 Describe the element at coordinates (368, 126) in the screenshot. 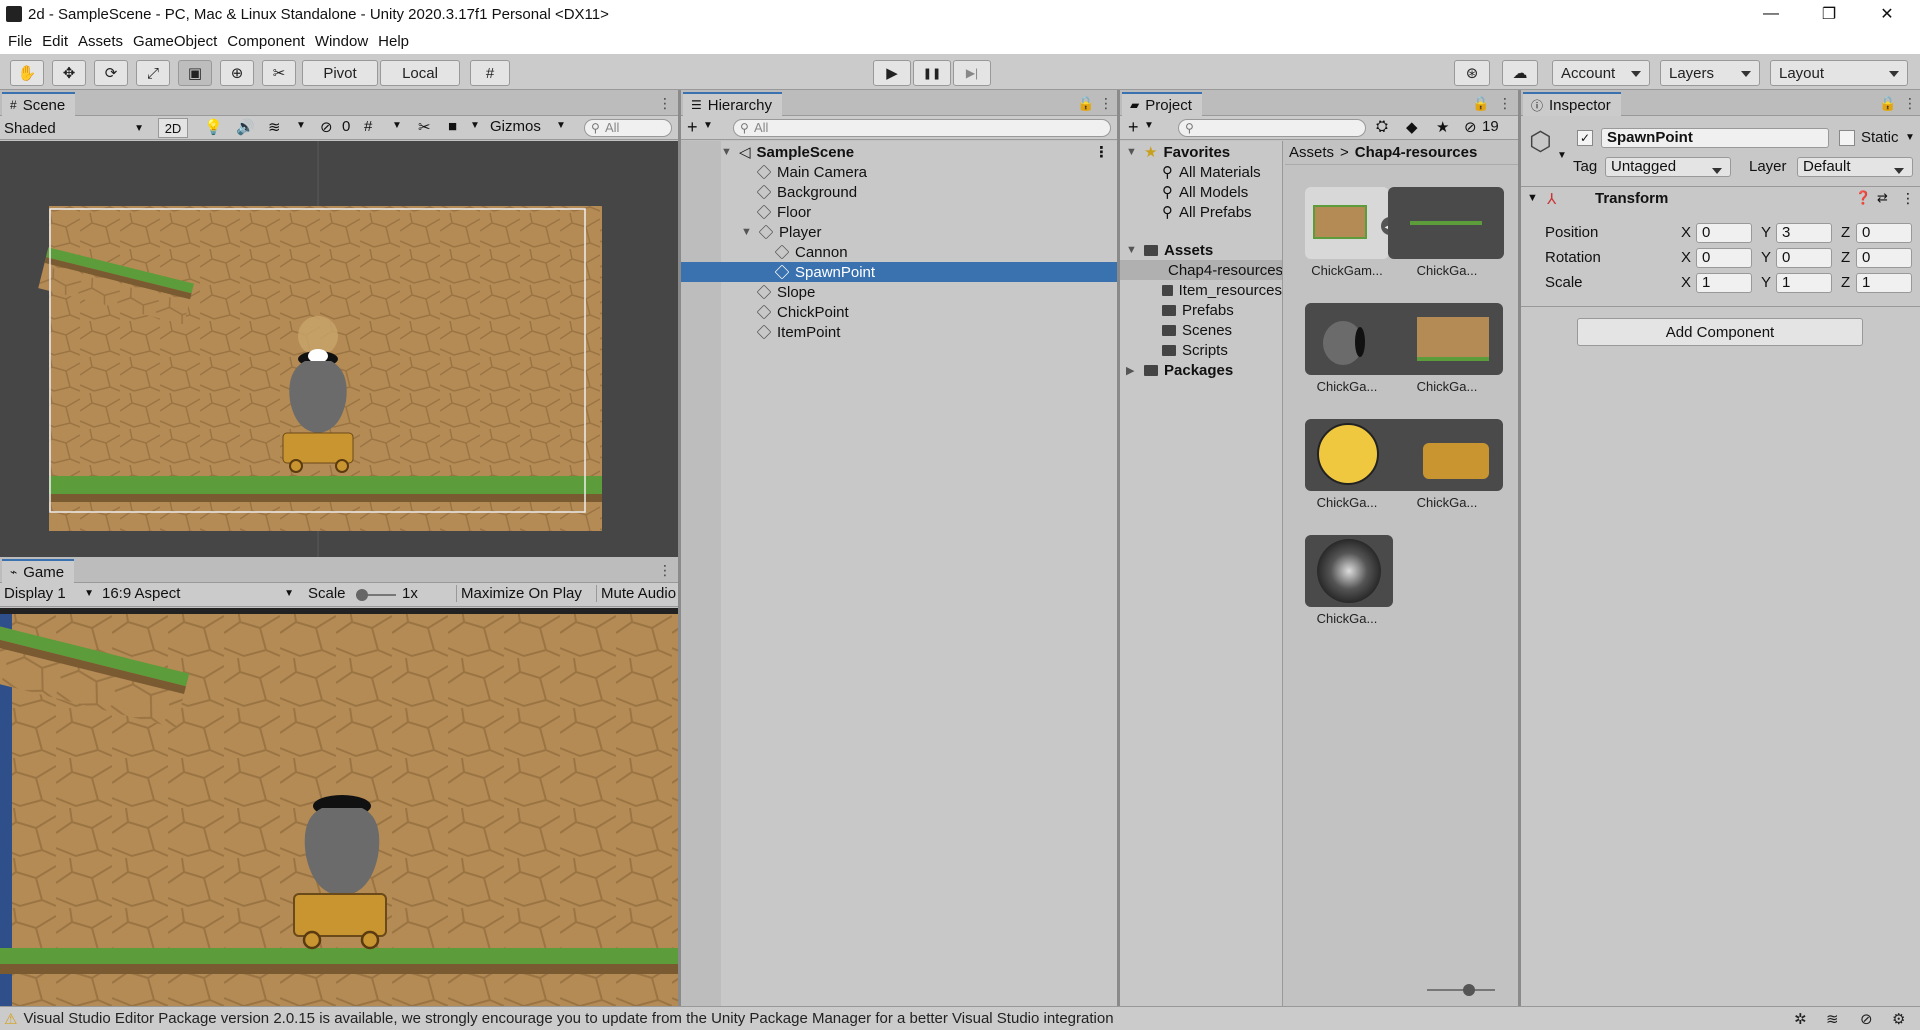

I see `grid-icon: #` at that location.